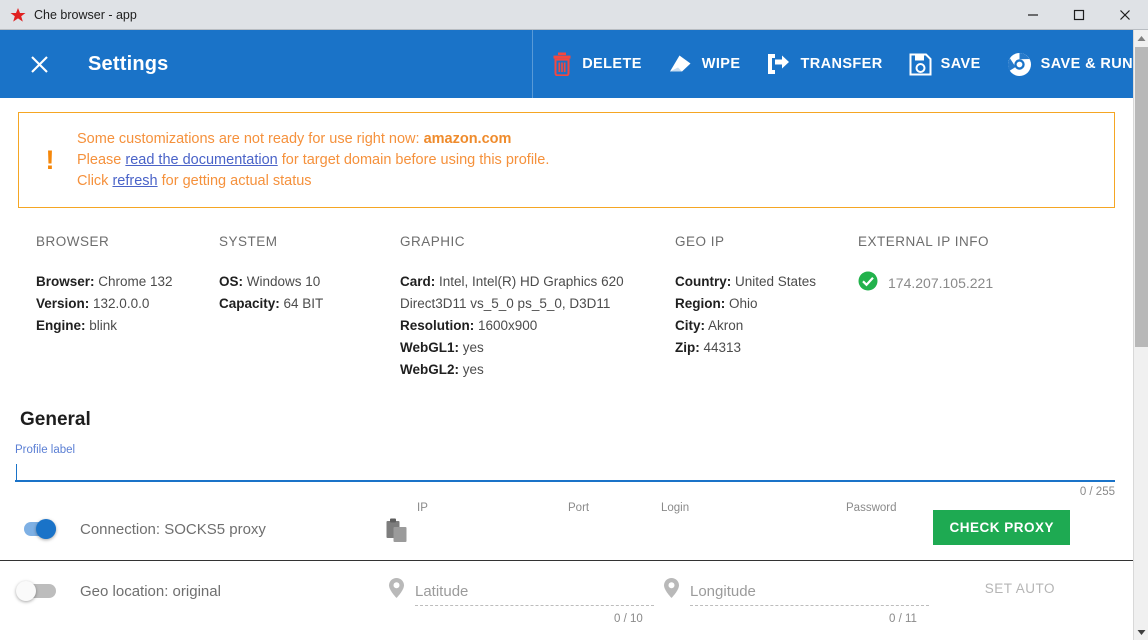 The height and width of the screenshot is (640, 1148). What do you see at coordinates (133, 281) in the screenshot?
I see `info-value: Chrome 132` at bounding box center [133, 281].